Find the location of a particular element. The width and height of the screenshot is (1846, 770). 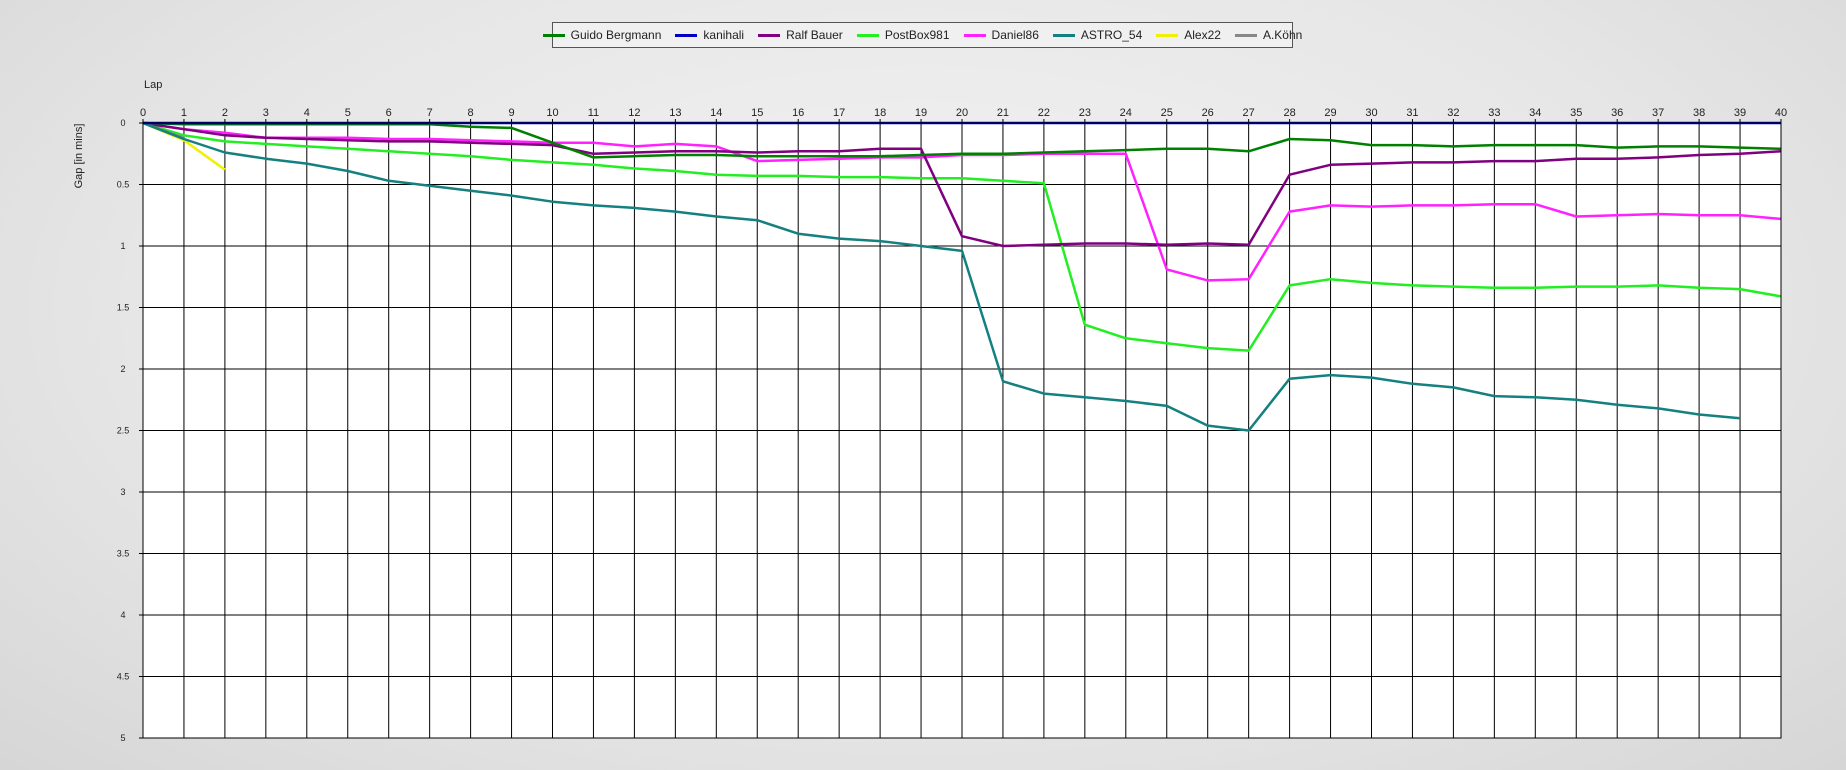

x-tick-label: 20 is located at coordinates (962, 113).